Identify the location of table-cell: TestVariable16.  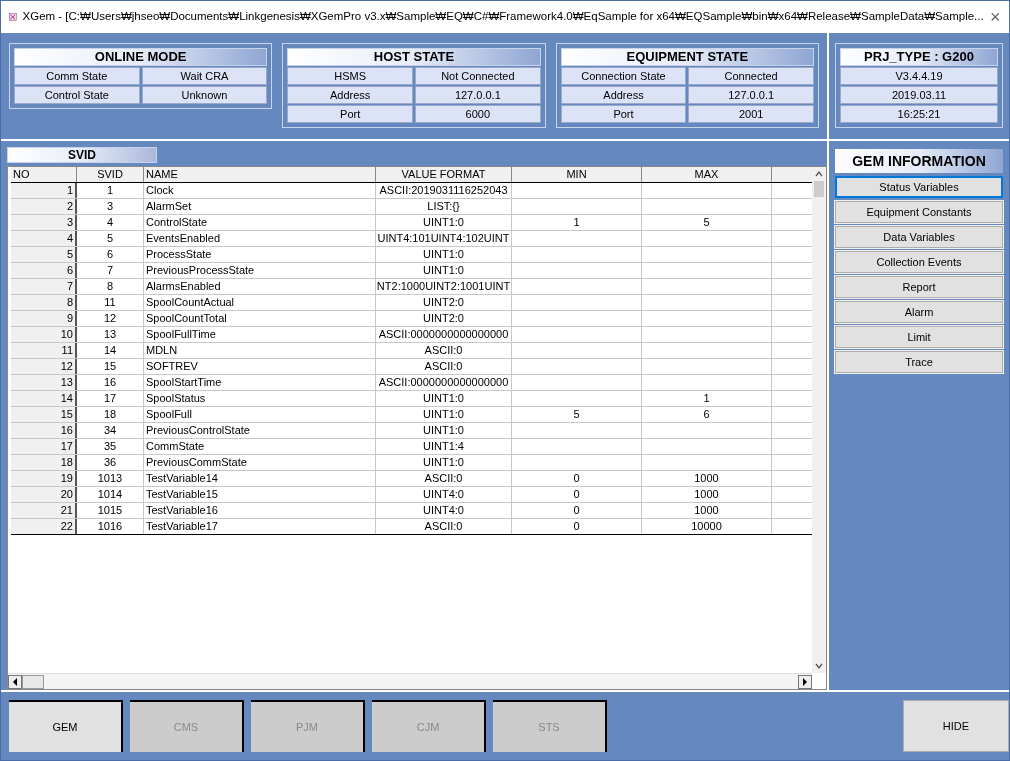
(260, 510).